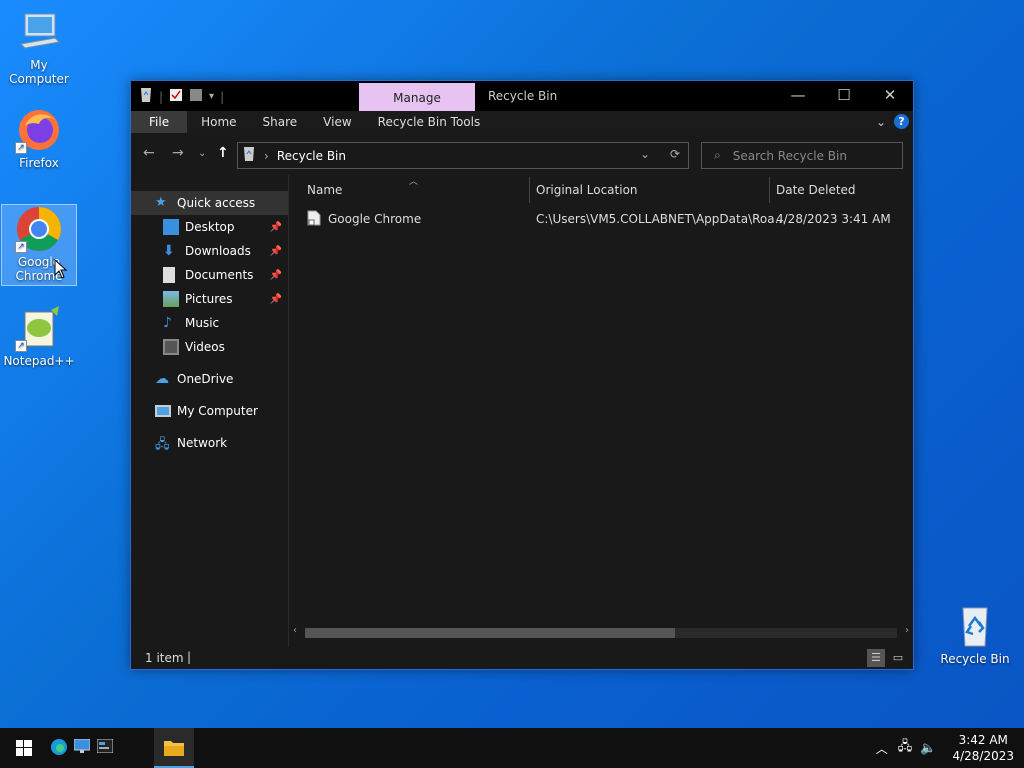  What do you see at coordinates (176, 96) in the screenshot?
I see `properties-icon` at bounding box center [176, 96].